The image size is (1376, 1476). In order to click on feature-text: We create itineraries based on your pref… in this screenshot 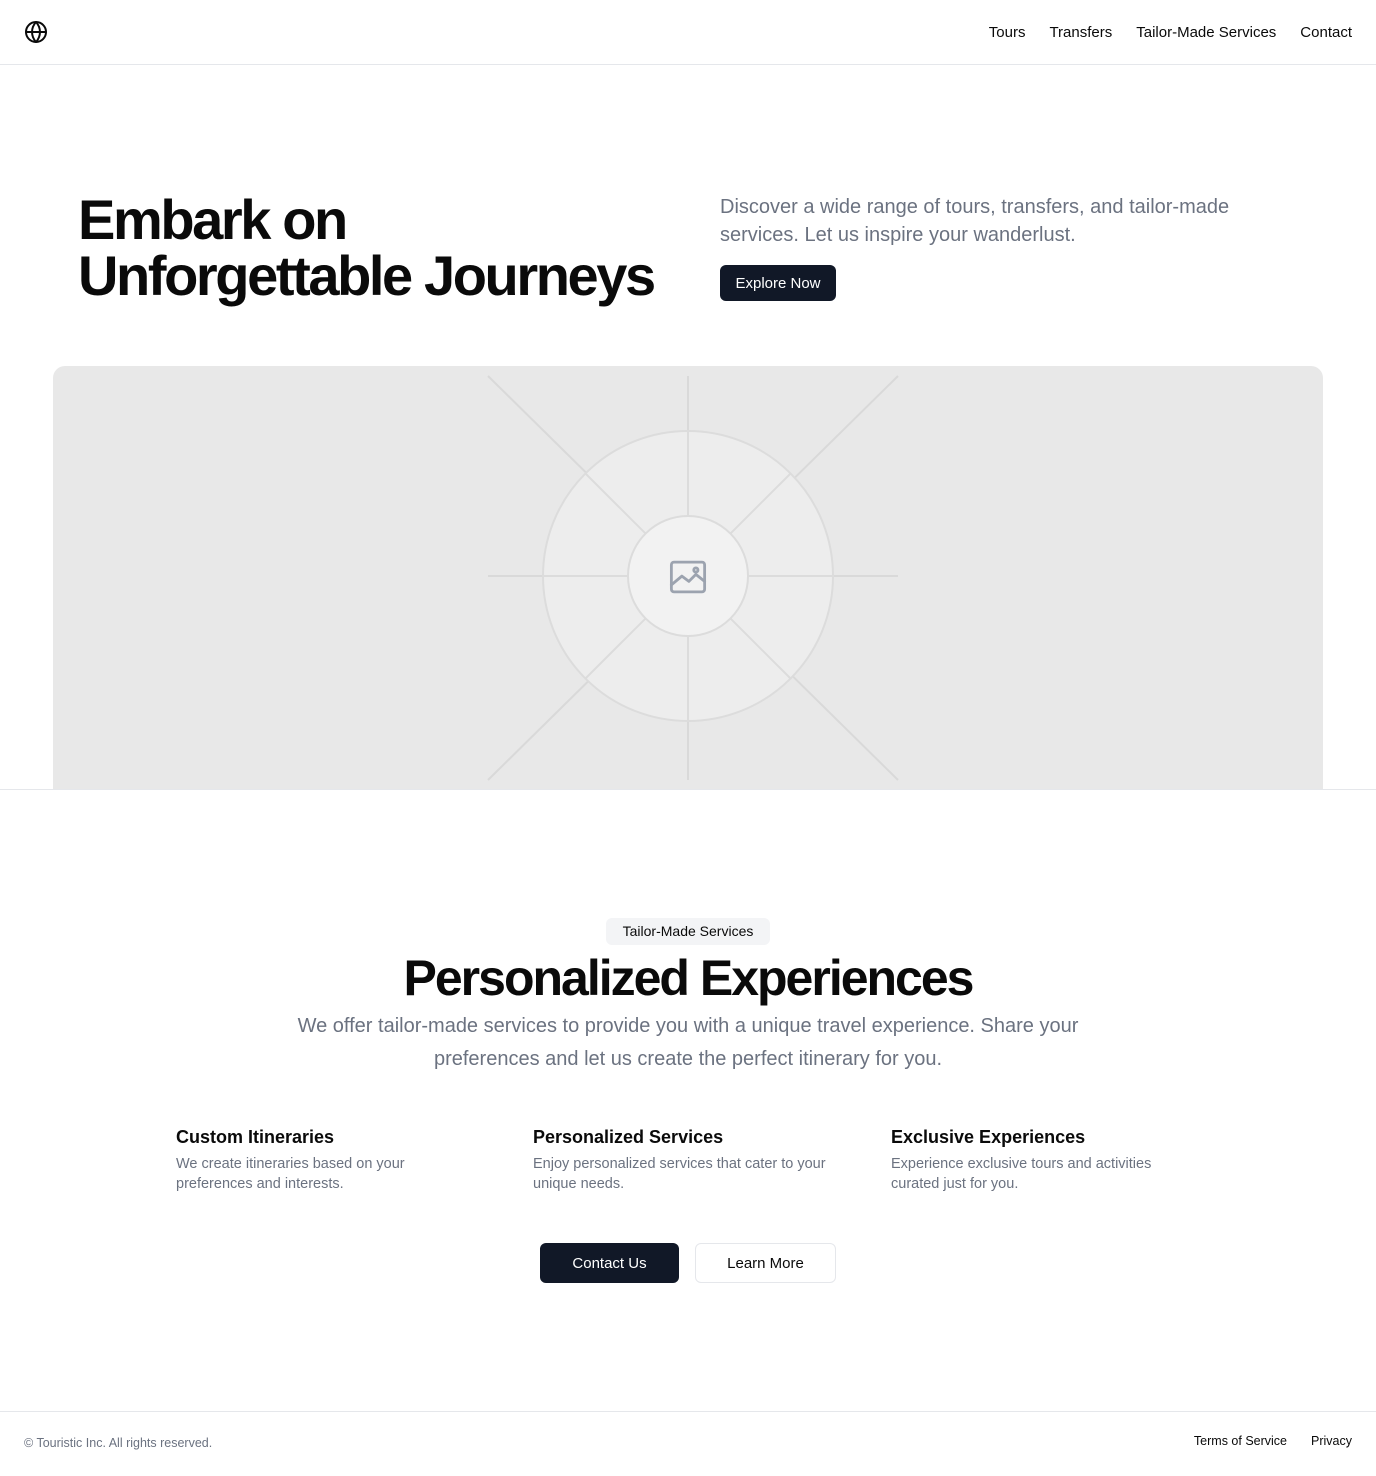, I will do `click(290, 1174)`.